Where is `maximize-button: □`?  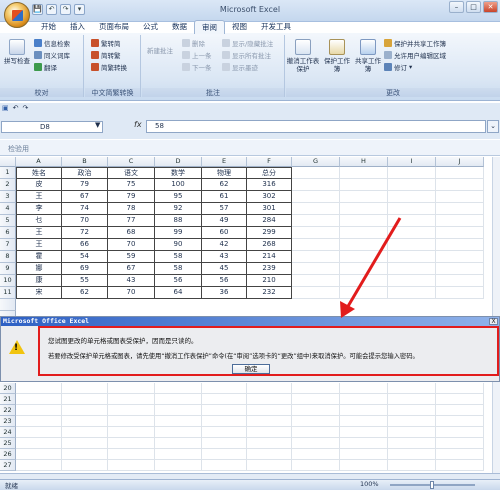
maximize-button: □ is located at coordinates (473, 7).